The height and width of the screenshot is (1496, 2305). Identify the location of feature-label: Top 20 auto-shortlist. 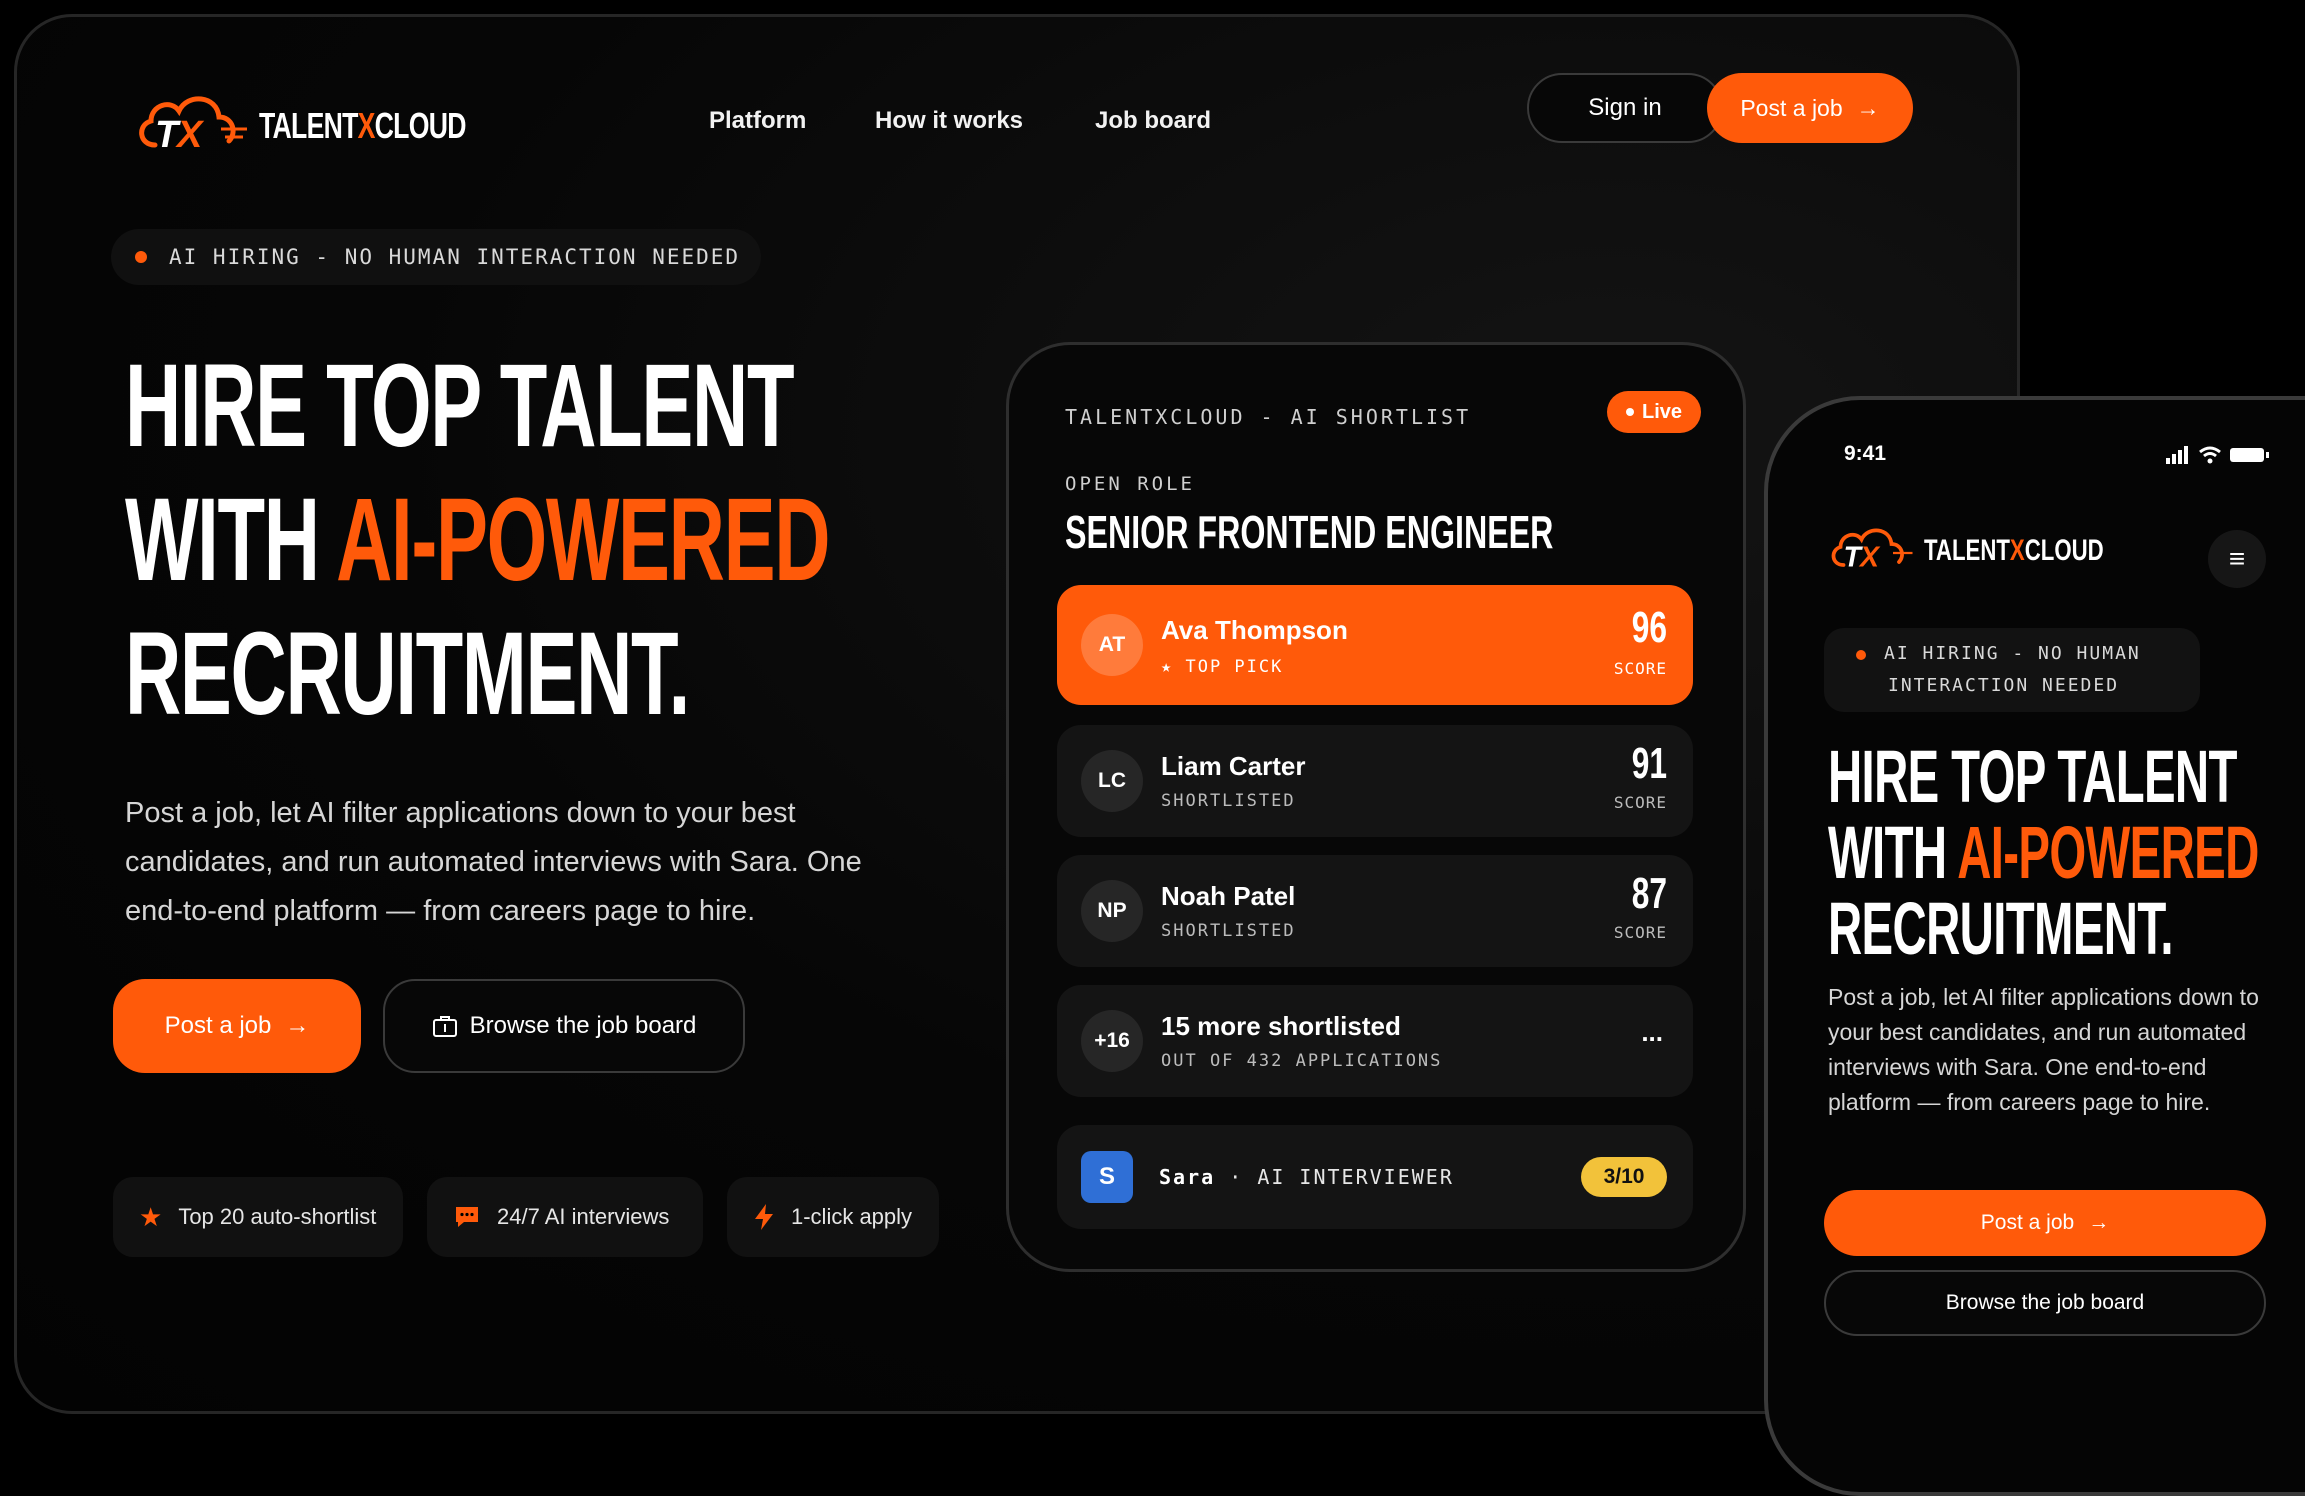
(277, 1216).